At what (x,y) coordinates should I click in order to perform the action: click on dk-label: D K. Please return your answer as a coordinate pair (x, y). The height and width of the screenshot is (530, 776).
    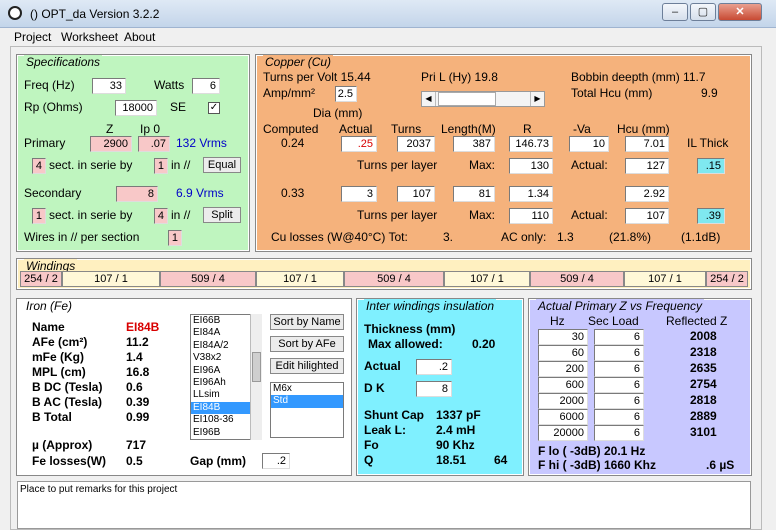
    Looking at the image, I should click on (374, 388).